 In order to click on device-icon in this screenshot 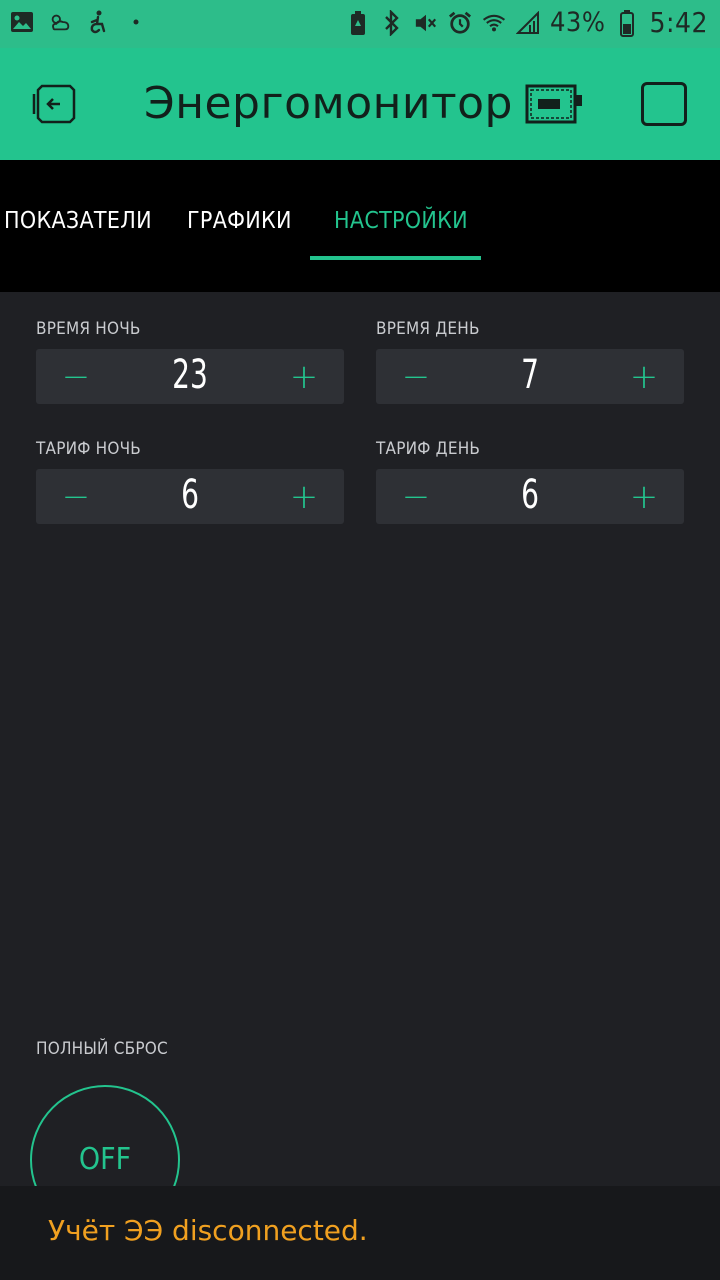, I will do `click(553, 104)`.